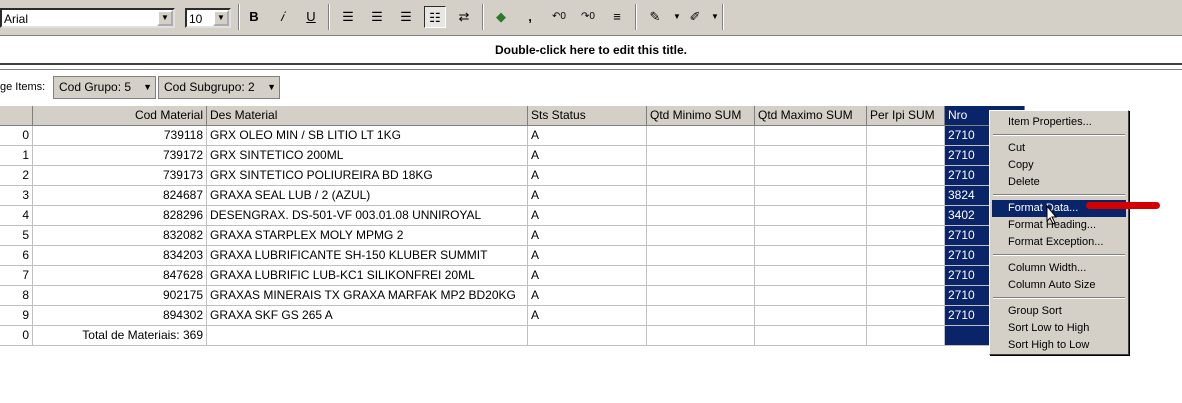 The image size is (1182, 403). I want to click on menu-item-sort-high-to-low: Sort High to Low, so click(1059, 345).